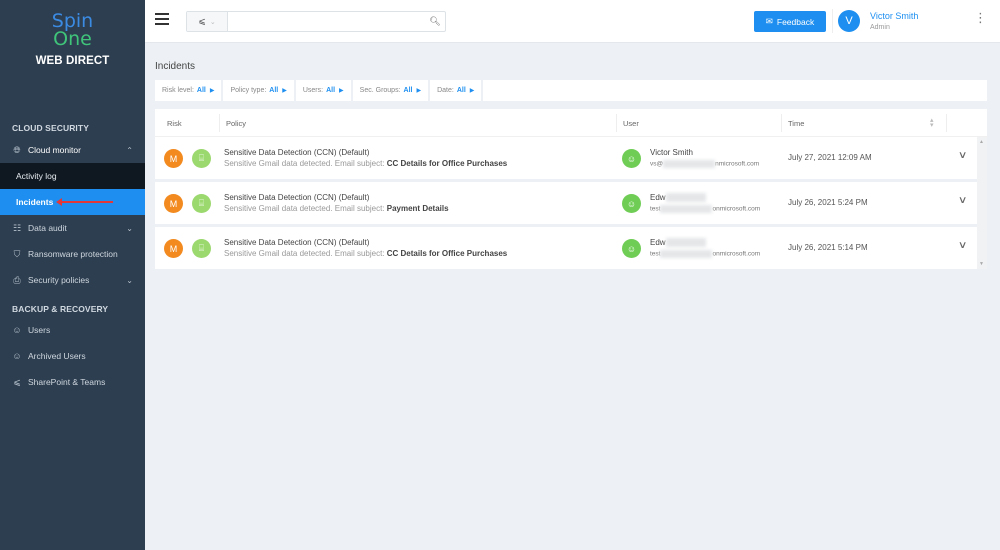  Describe the element at coordinates (54, 150) in the screenshot. I see `sidebar-item-label: Cloud monitor` at that location.